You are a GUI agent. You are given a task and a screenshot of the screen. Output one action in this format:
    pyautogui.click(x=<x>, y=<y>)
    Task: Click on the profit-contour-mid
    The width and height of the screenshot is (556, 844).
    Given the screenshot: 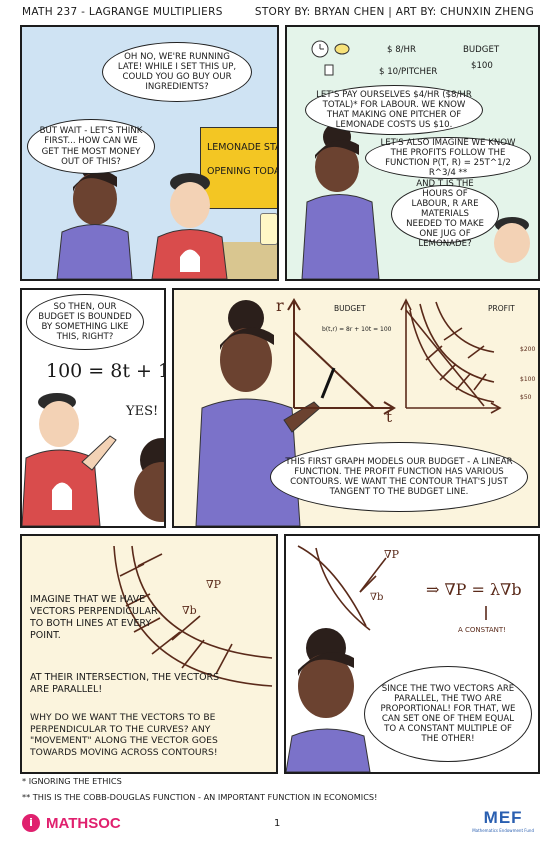 What is the action you would take?
    pyautogui.click(x=457, y=343)
    